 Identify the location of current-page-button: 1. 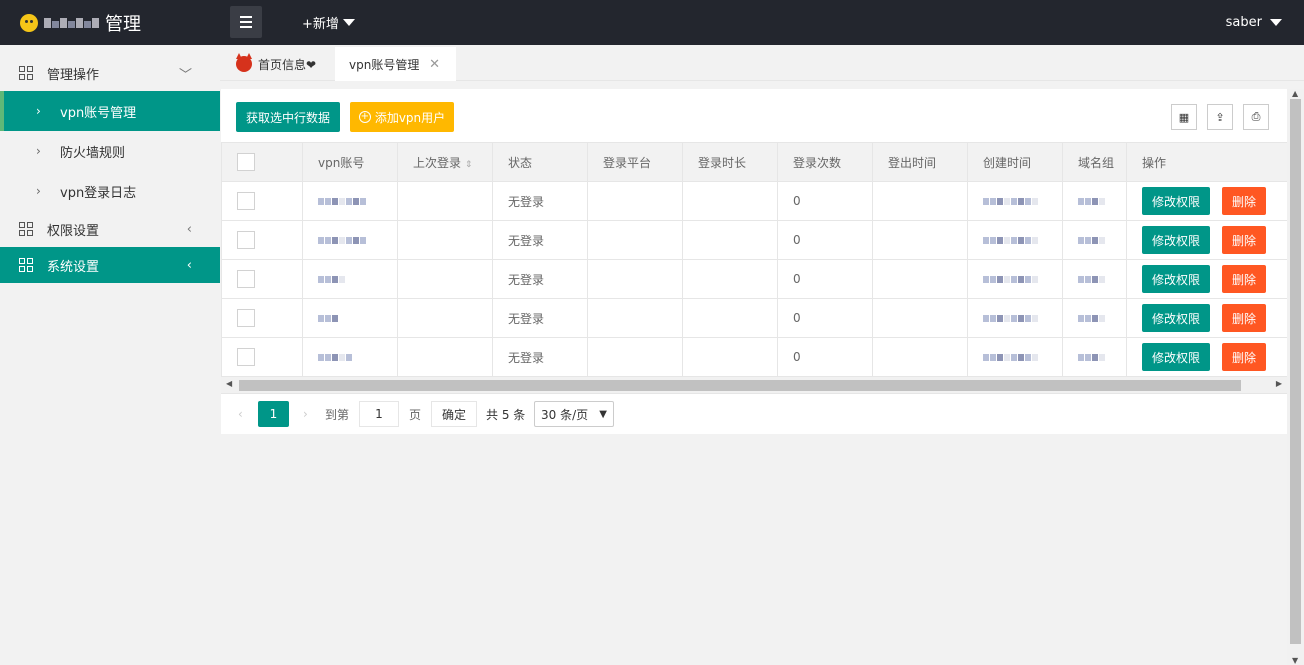
(273, 414).